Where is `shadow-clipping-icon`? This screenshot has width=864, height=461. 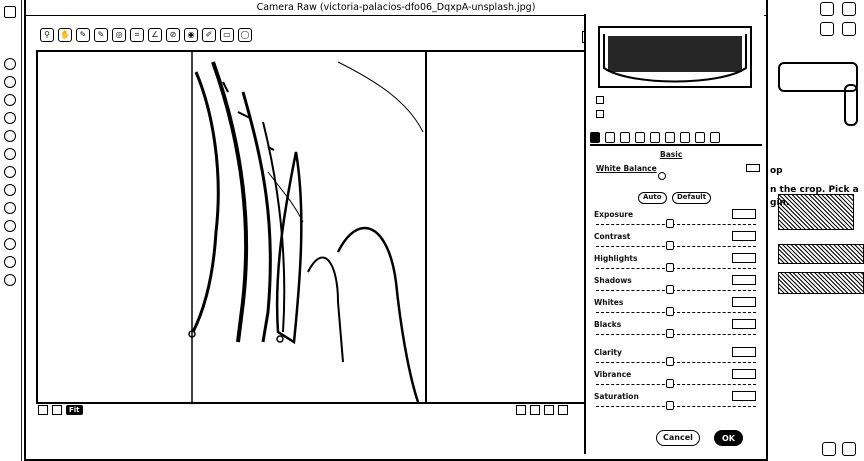 shadow-clipping-icon is located at coordinates (600, 100).